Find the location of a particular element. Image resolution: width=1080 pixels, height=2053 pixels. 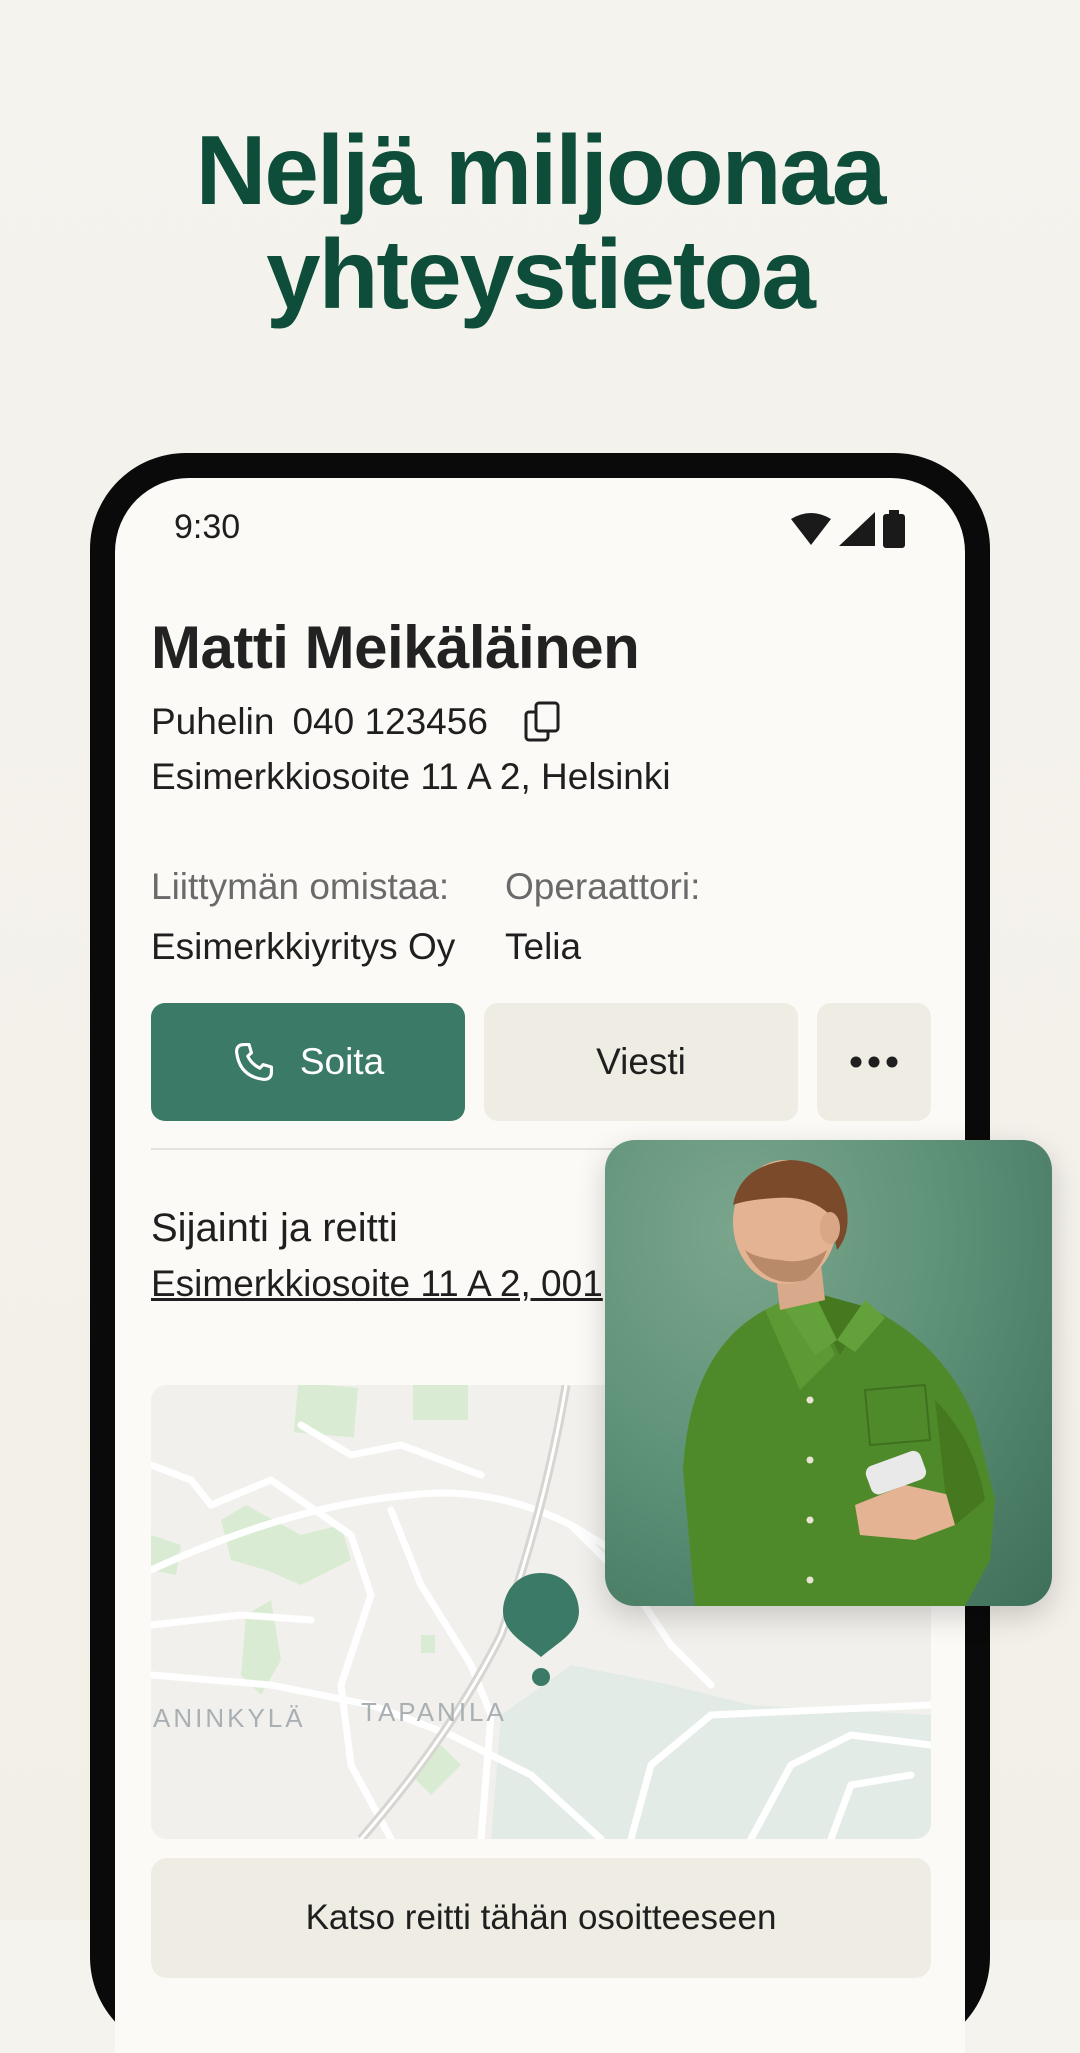

owner-info: Liittymän omistaa: Esimerkkiyritys Oy is located at coordinates (303, 917).